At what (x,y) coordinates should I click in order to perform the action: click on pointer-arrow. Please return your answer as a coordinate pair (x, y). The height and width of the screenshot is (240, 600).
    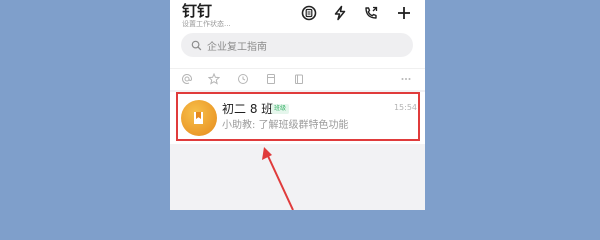
    Looking at the image, I should click on (278, 178).